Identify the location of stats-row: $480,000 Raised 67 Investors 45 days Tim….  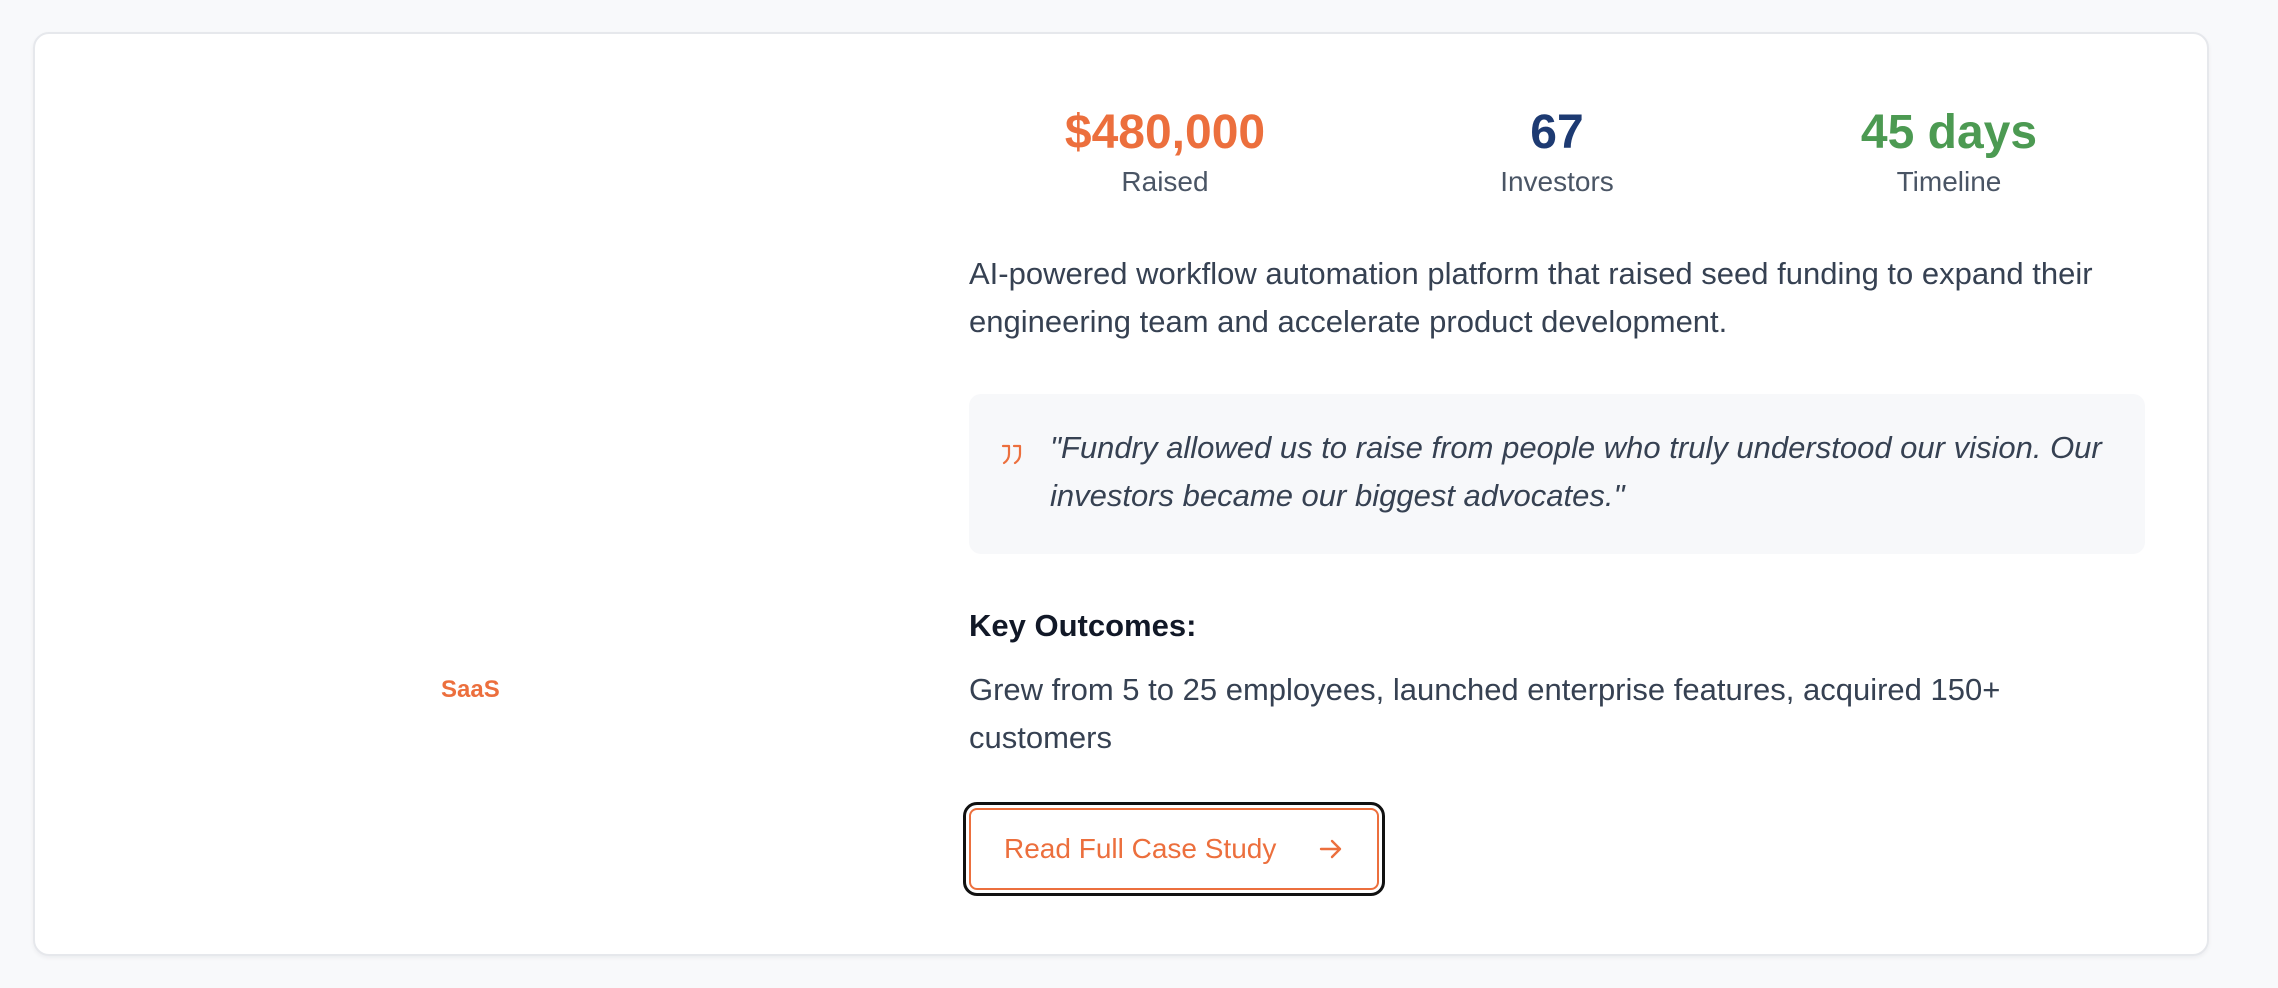
(1557, 159).